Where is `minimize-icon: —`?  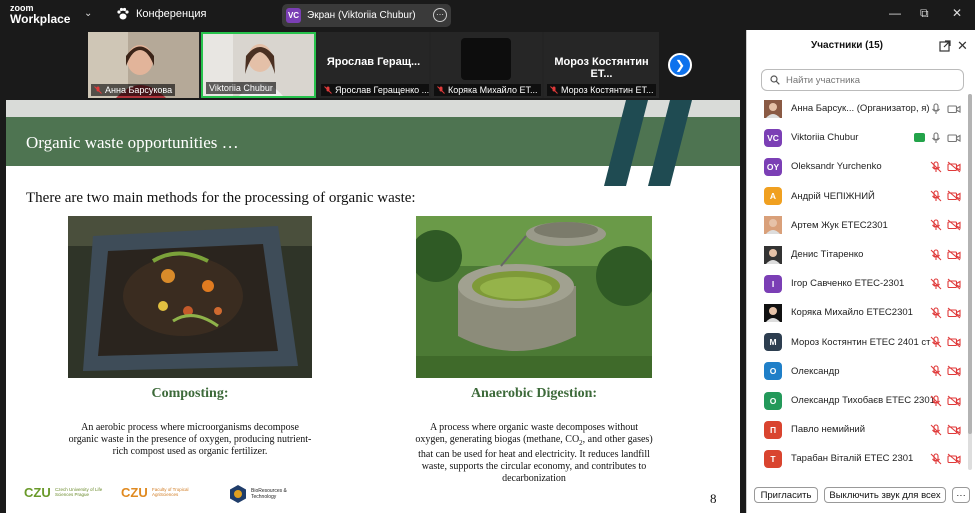
minimize-icon: — is located at coordinates (895, 13).